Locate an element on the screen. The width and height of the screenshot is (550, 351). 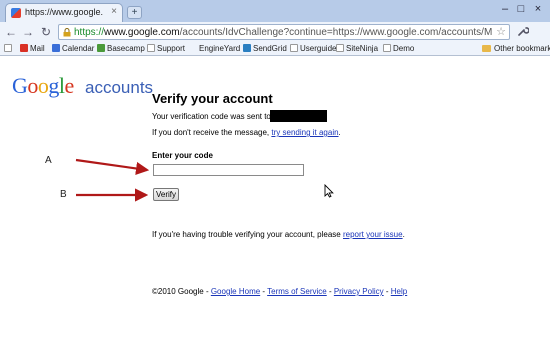
verify-button: Verify is located at coordinates (166, 194).